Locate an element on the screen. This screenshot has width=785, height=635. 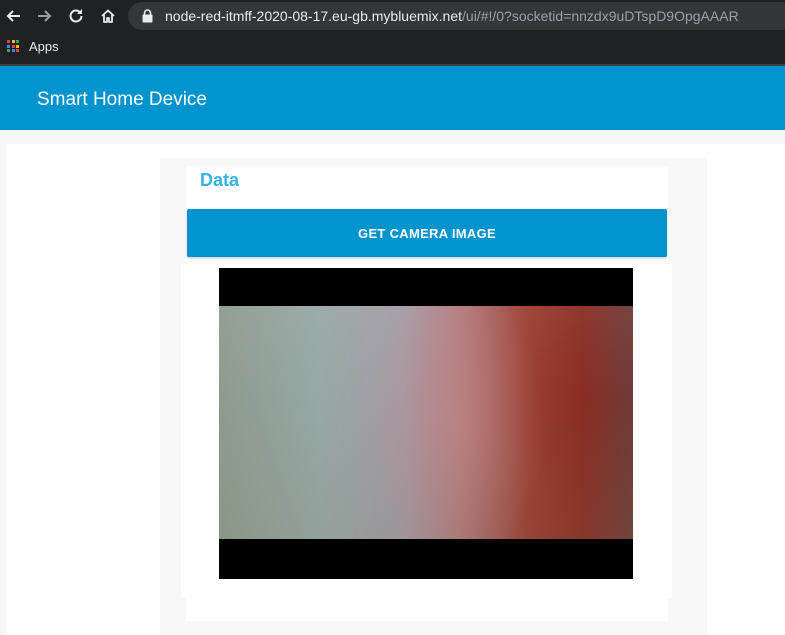
forward-arrow-icon is located at coordinates (45, 16).